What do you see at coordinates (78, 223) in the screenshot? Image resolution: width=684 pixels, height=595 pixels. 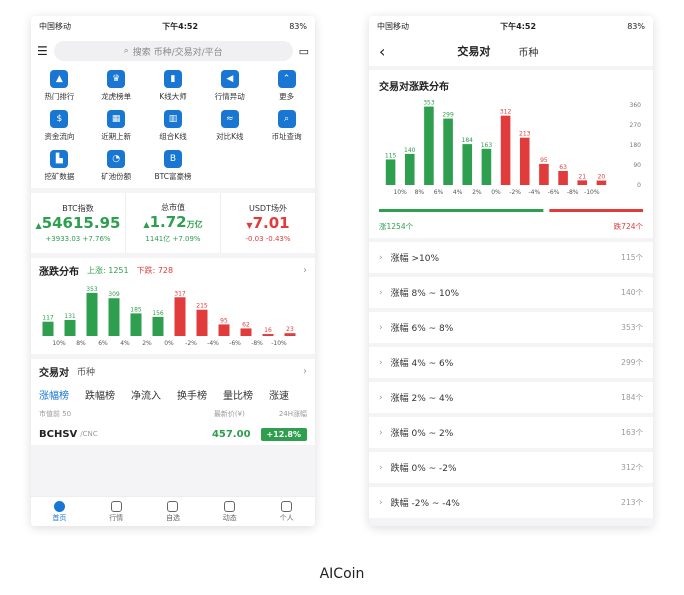 I see `stat-card: BTC指数 ▲54615.95 +3933.03 +7.76%` at bounding box center [78, 223].